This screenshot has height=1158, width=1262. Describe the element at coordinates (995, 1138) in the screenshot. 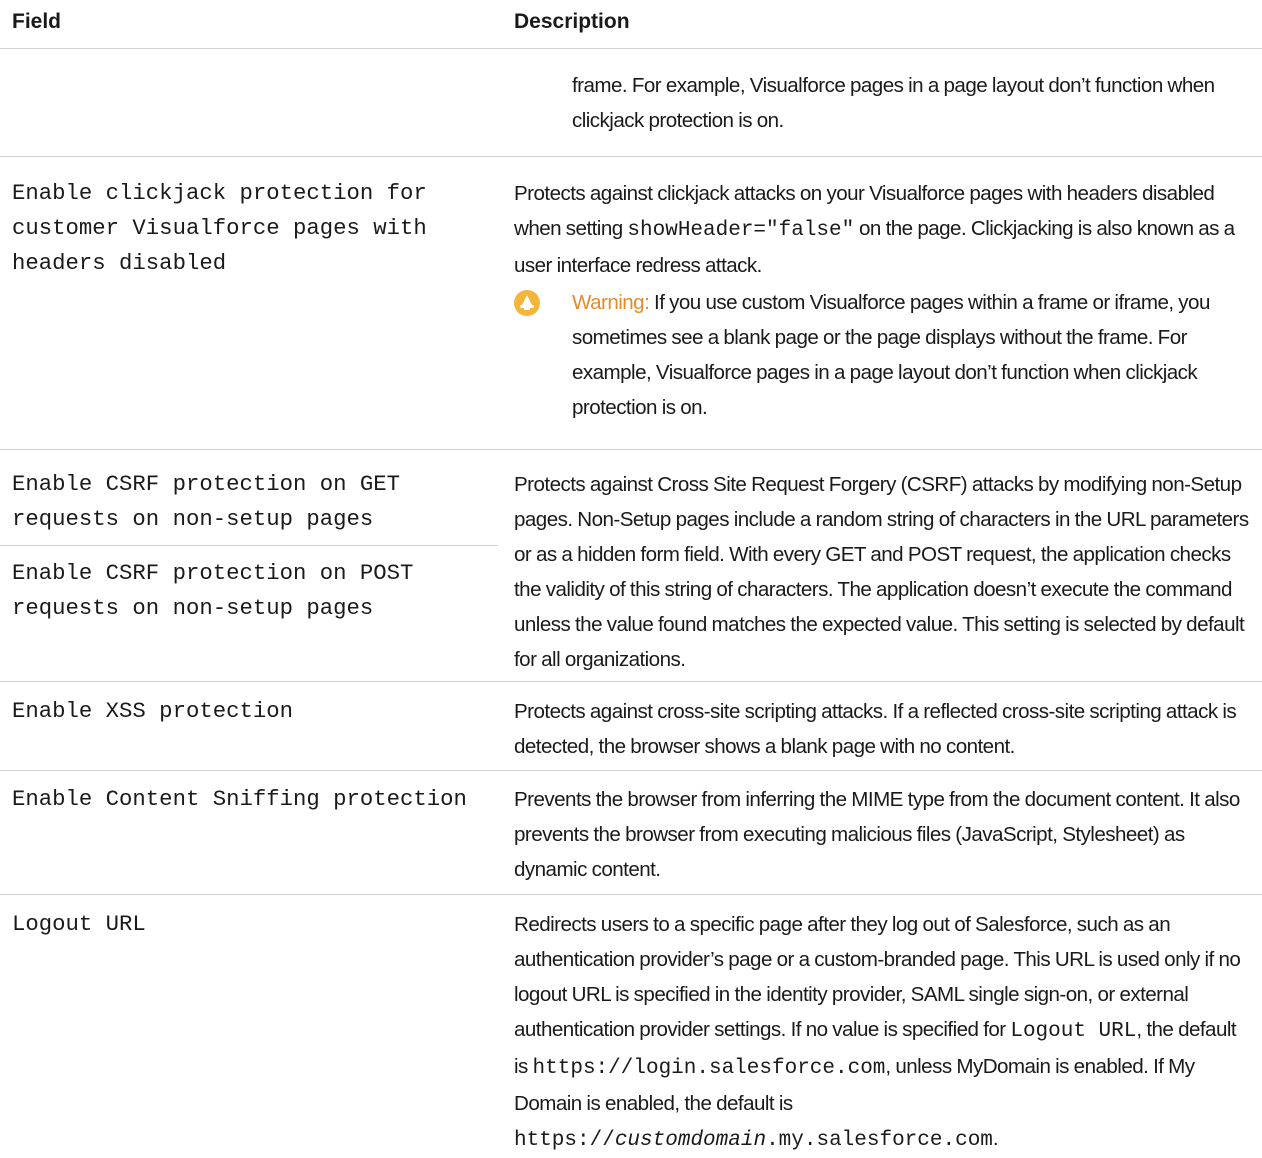

I see `description-text: .` at that location.